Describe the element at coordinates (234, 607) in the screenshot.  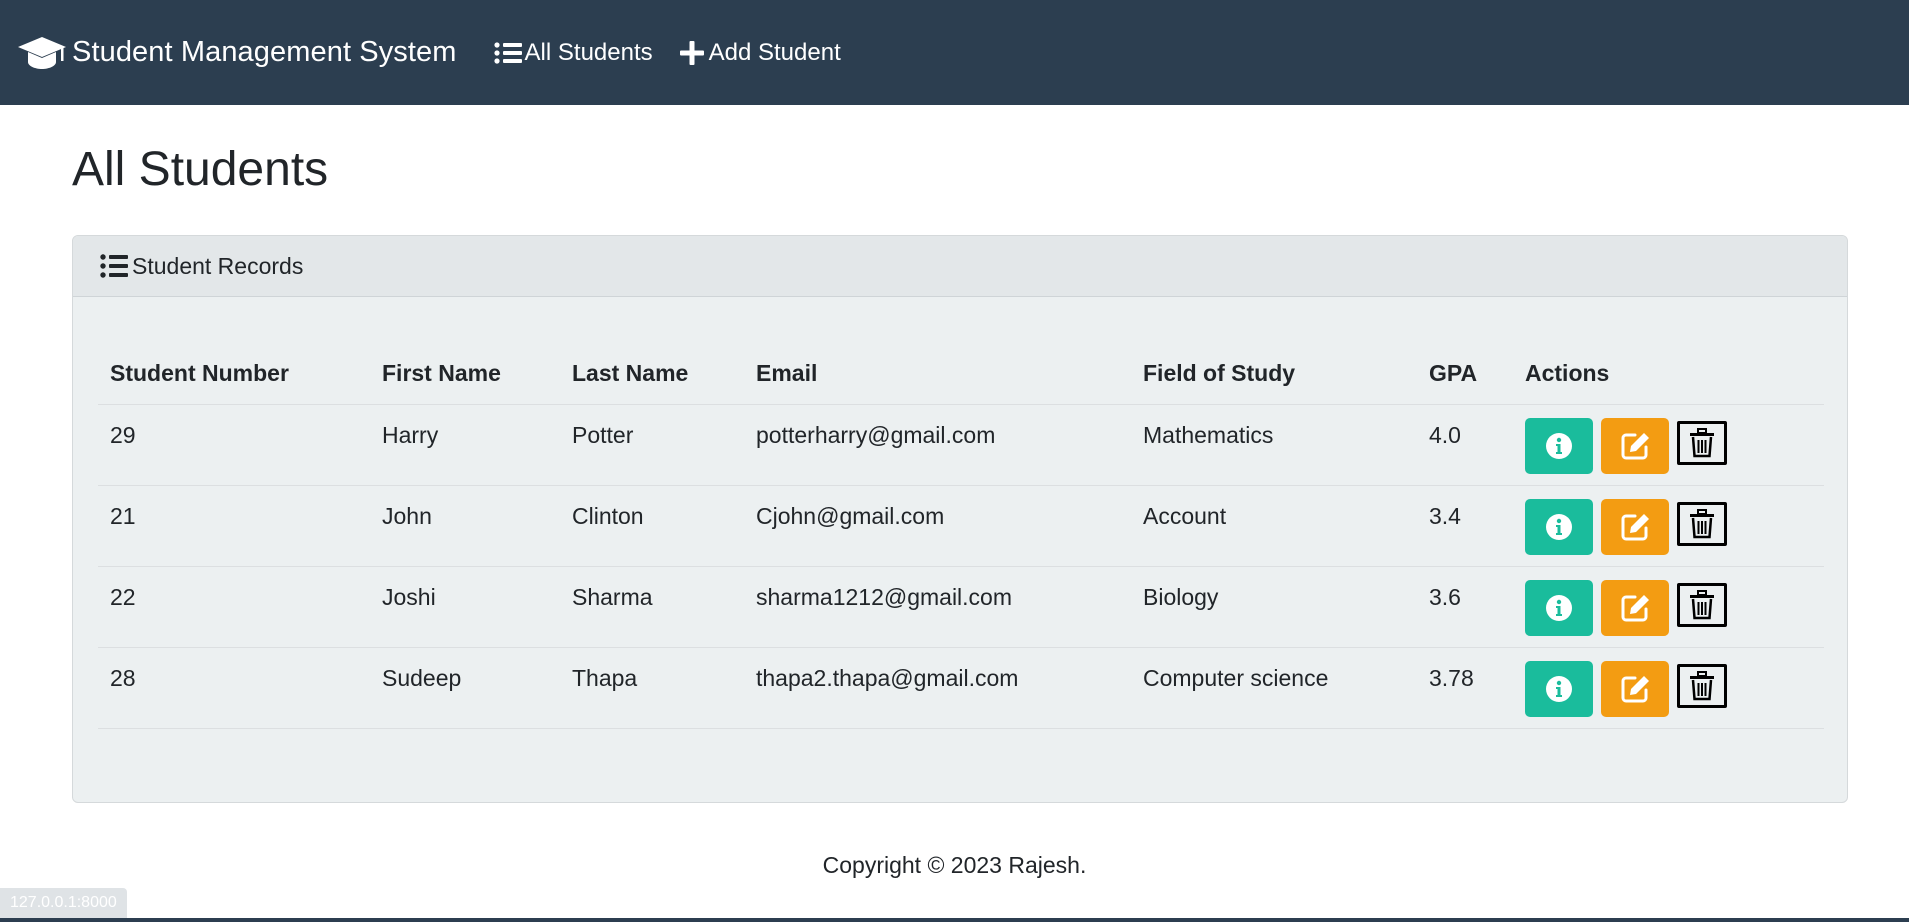
I see `student-number: 22` at that location.